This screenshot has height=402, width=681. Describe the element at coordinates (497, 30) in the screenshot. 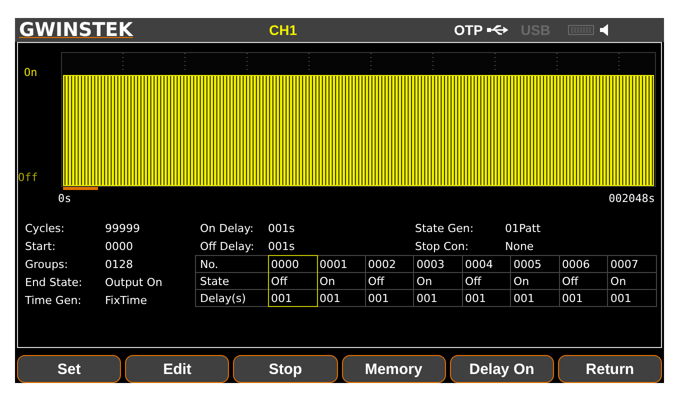

I see `usb-icon` at that location.